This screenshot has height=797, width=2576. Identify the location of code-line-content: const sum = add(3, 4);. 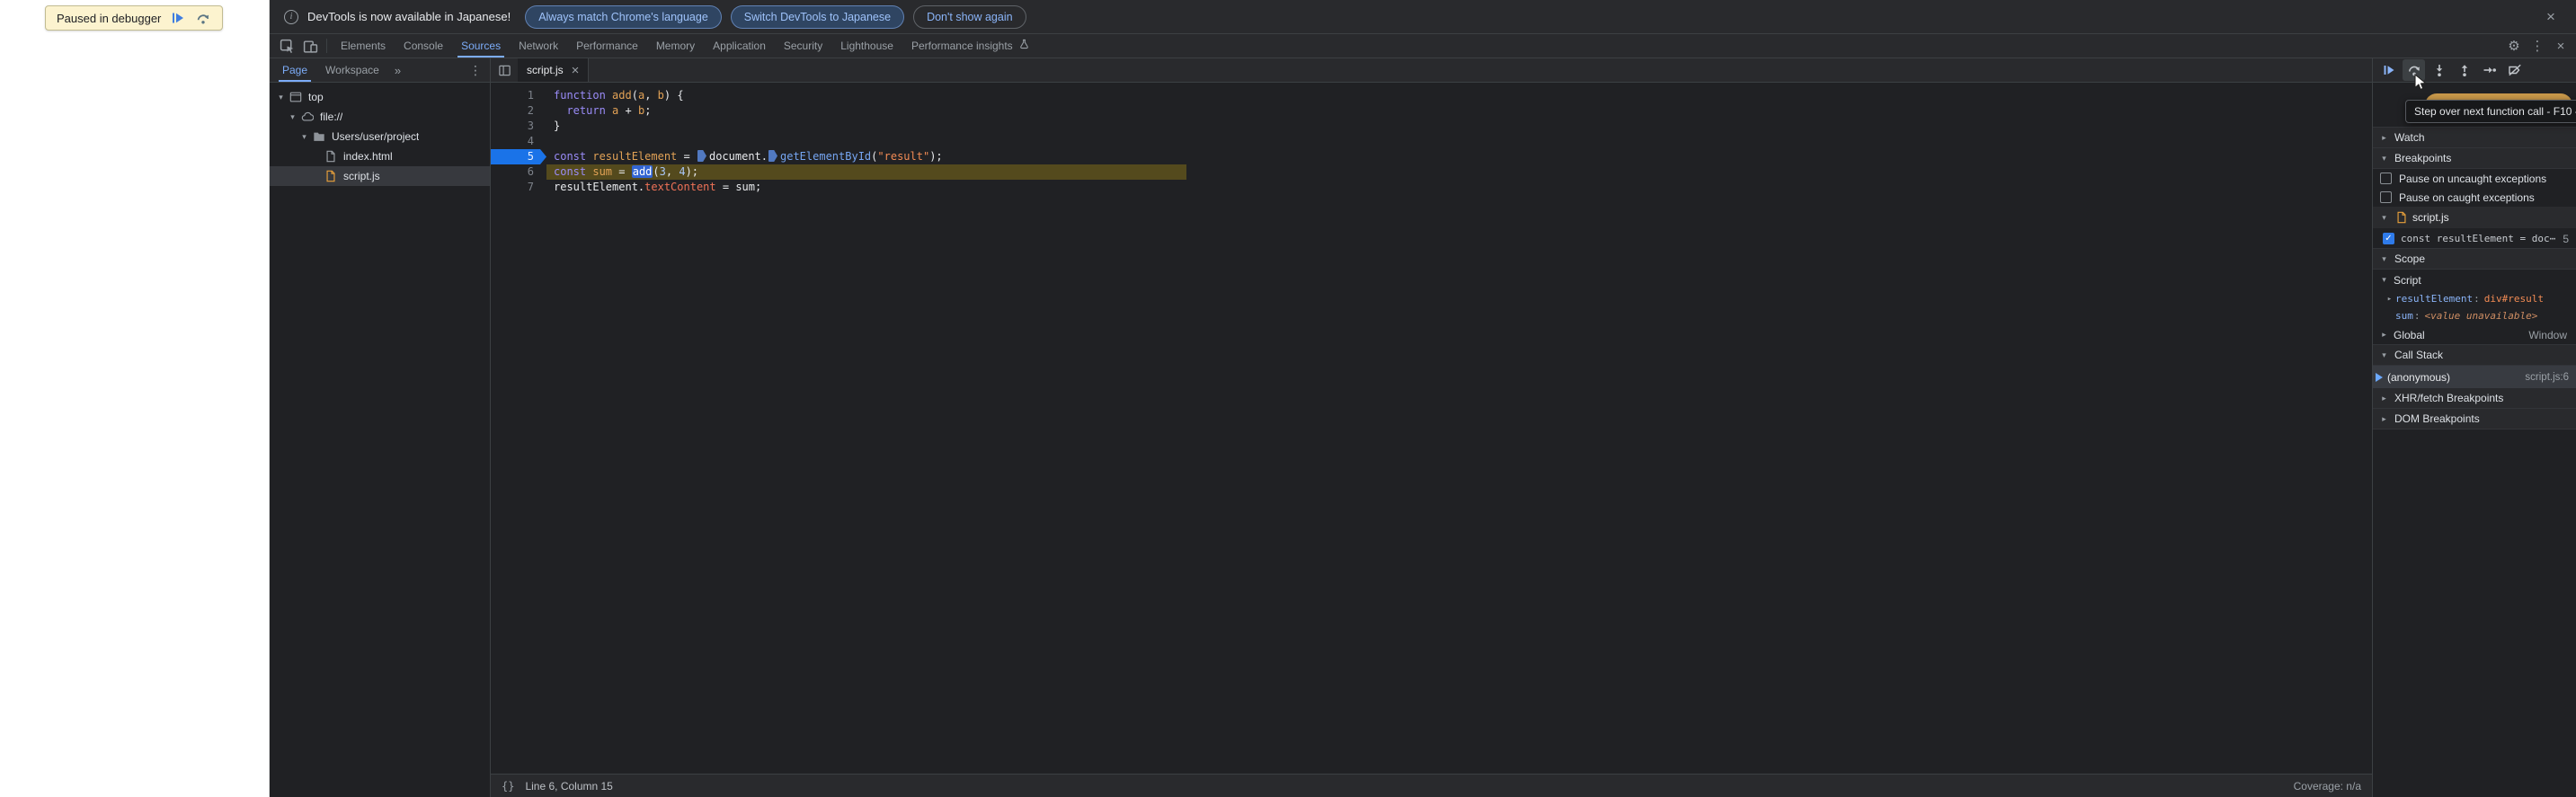
(866, 172).